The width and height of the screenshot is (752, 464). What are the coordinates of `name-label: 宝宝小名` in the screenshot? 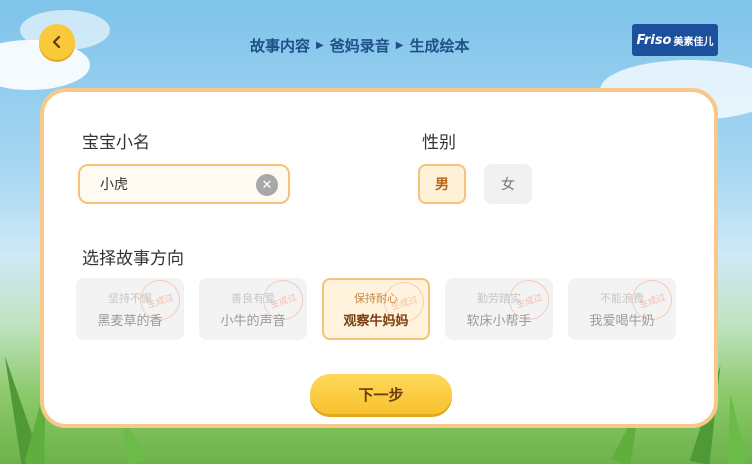 It's located at (116, 143).